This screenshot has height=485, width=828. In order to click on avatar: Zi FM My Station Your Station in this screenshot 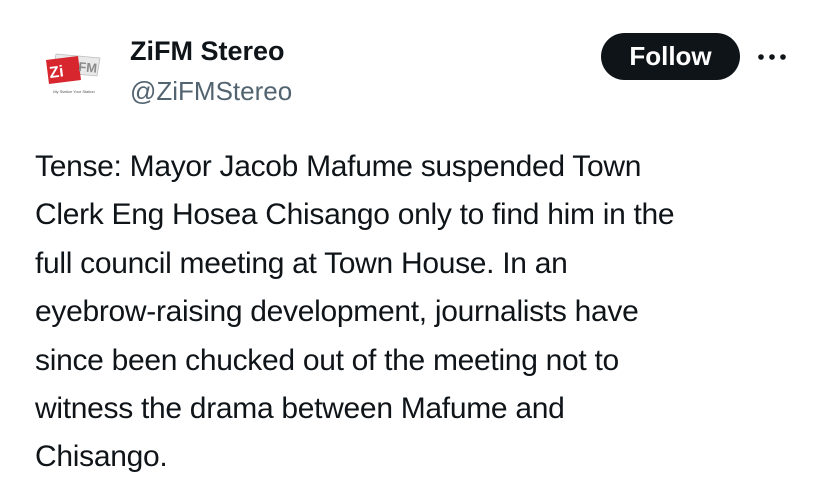, I will do `click(74, 78)`.